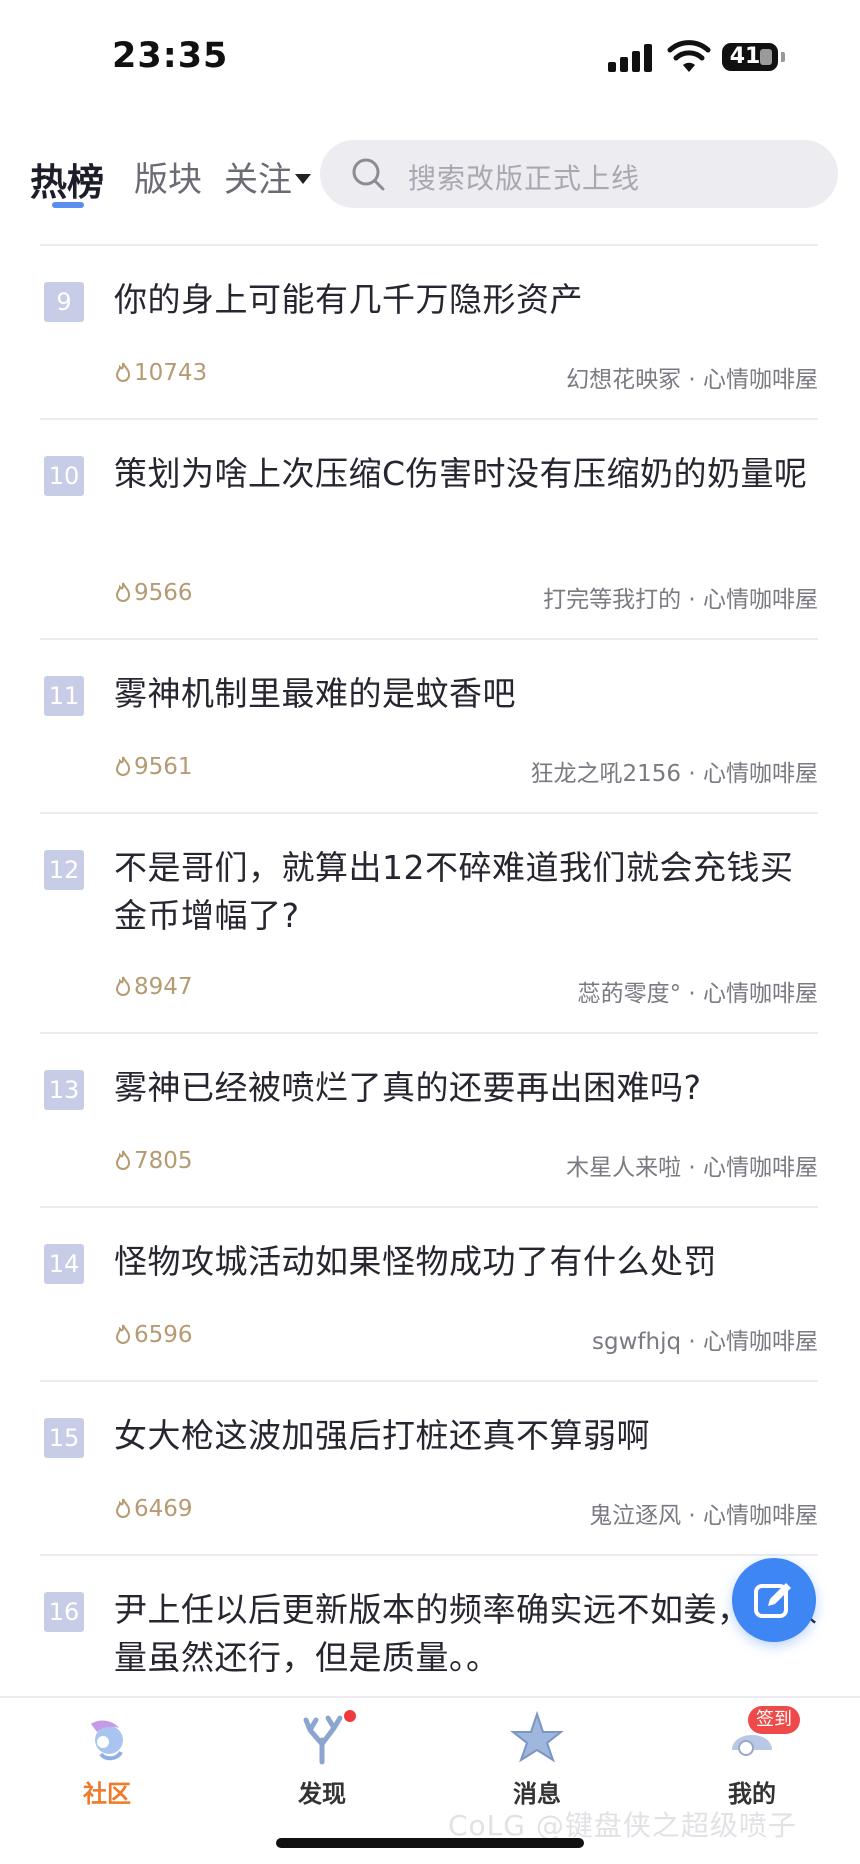  I want to click on edit-icon, so click(772, 1600).